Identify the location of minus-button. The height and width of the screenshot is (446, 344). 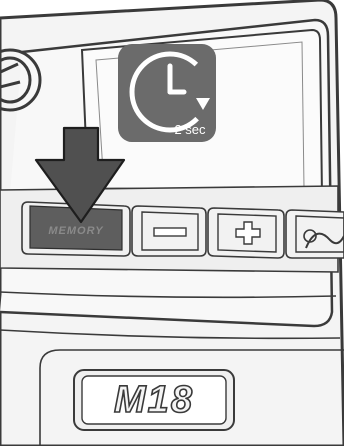
(169, 231).